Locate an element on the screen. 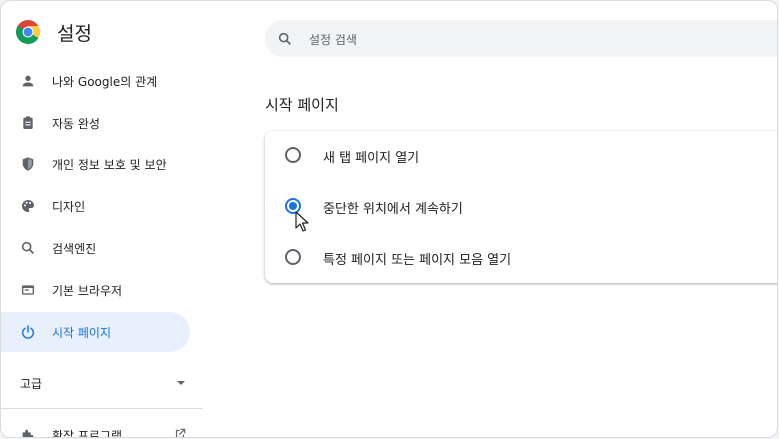 This screenshot has height=439, width=779. sidebar-item-extensions: 확장 프로그램 is located at coordinates (102, 428).